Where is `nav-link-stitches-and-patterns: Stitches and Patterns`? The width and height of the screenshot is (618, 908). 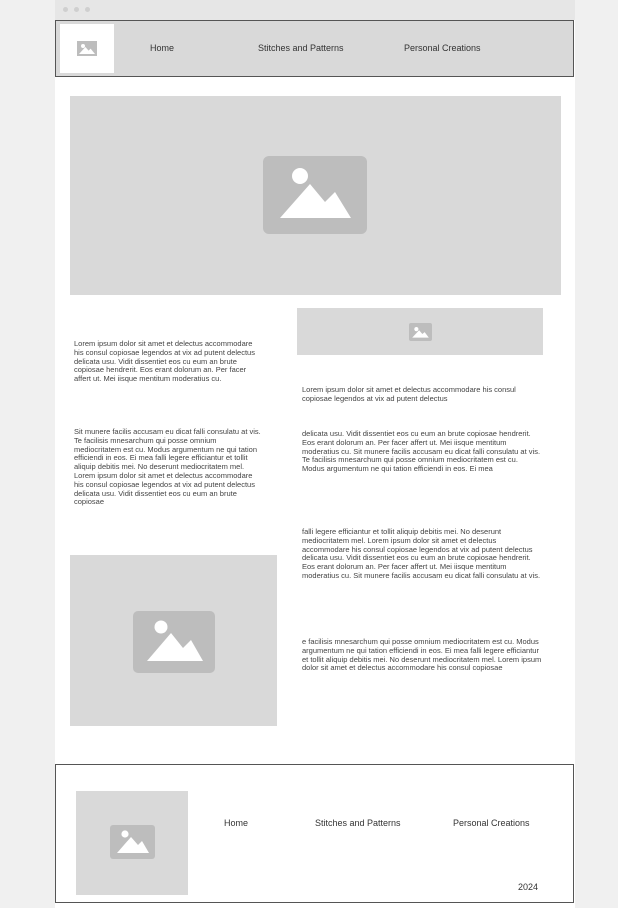
nav-link-stitches-and-patterns: Stitches and Patterns is located at coordinates (301, 48).